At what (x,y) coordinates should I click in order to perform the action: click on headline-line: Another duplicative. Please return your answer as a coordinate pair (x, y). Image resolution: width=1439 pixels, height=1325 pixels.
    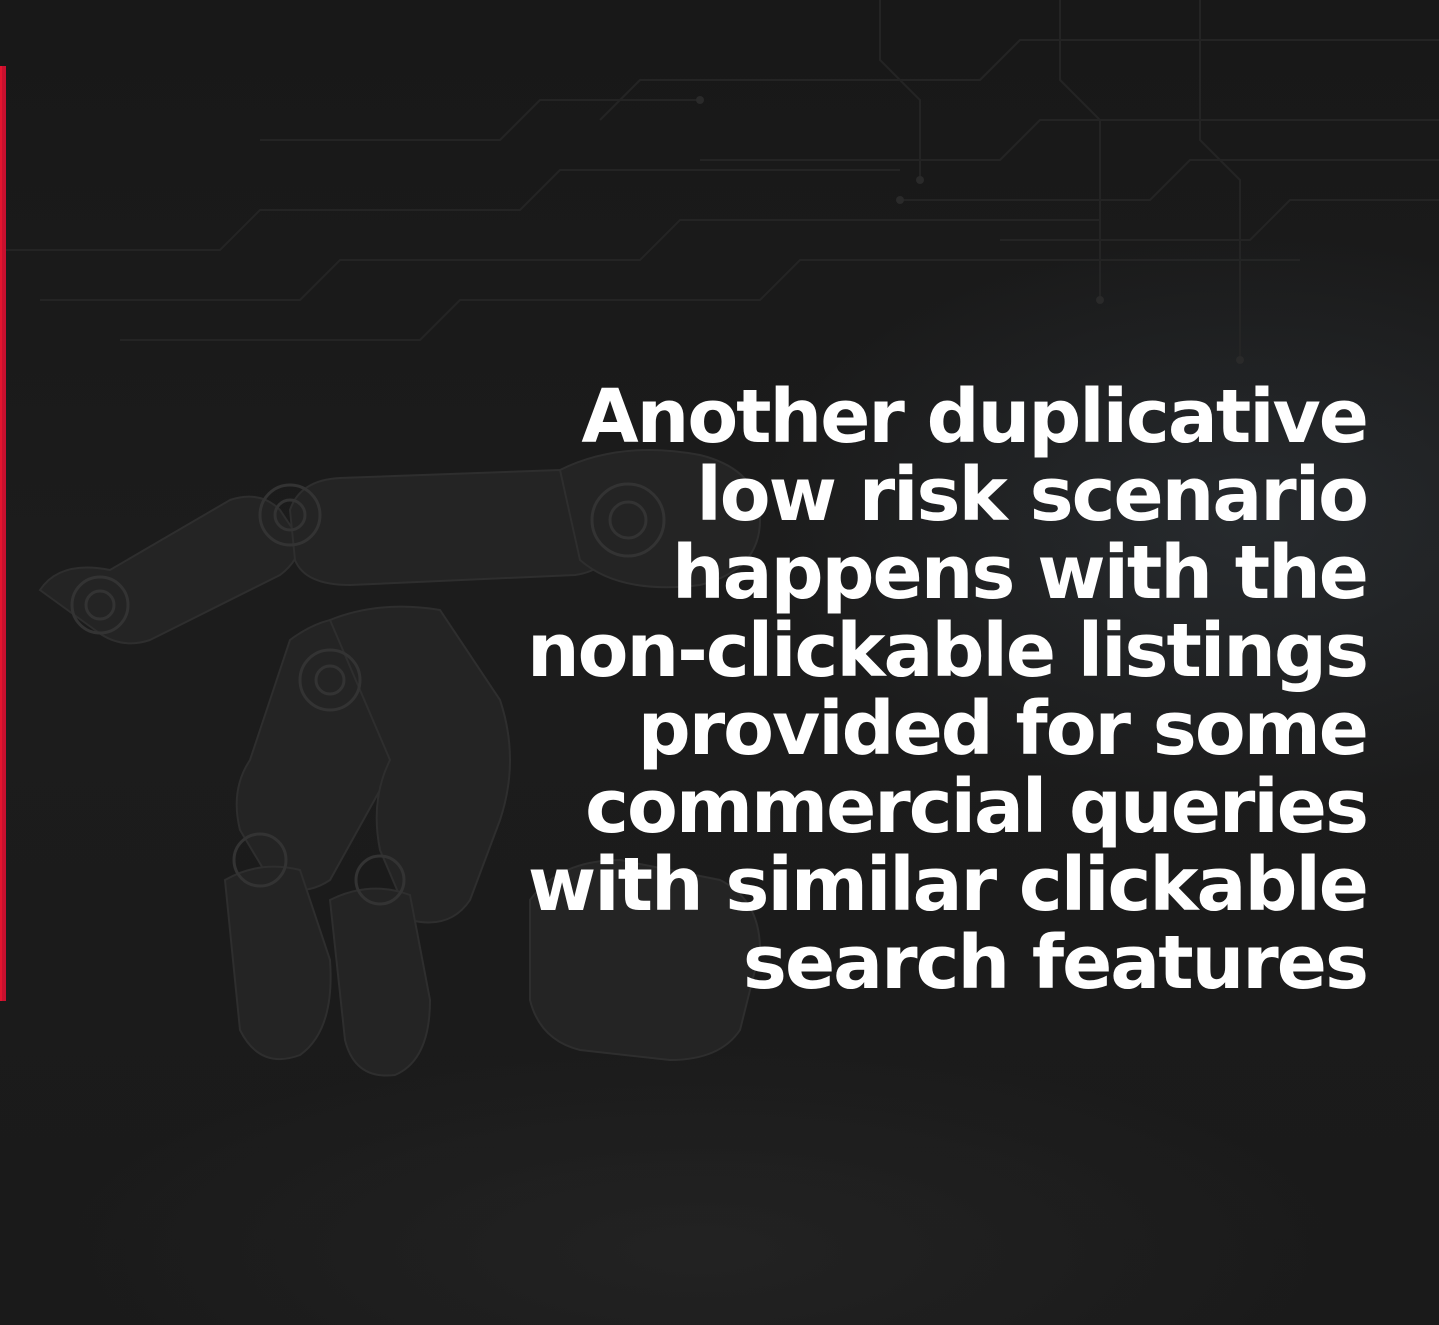
    Looking at the image, I should click on (975, 417).